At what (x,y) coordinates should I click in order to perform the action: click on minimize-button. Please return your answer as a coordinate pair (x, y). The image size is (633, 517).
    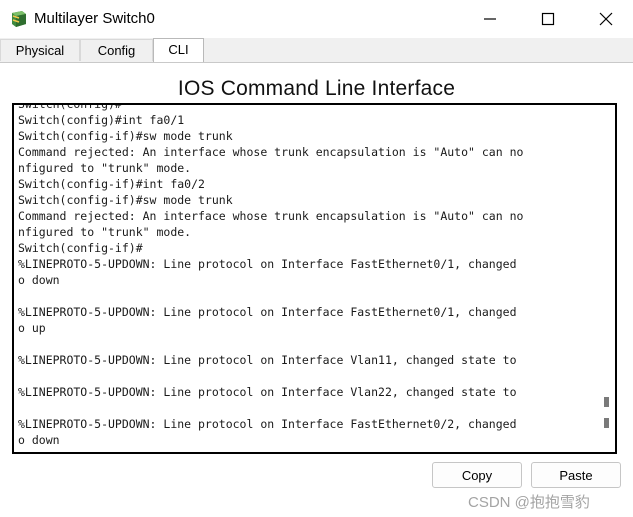
    Looking at the image, I should click on (491, 19).